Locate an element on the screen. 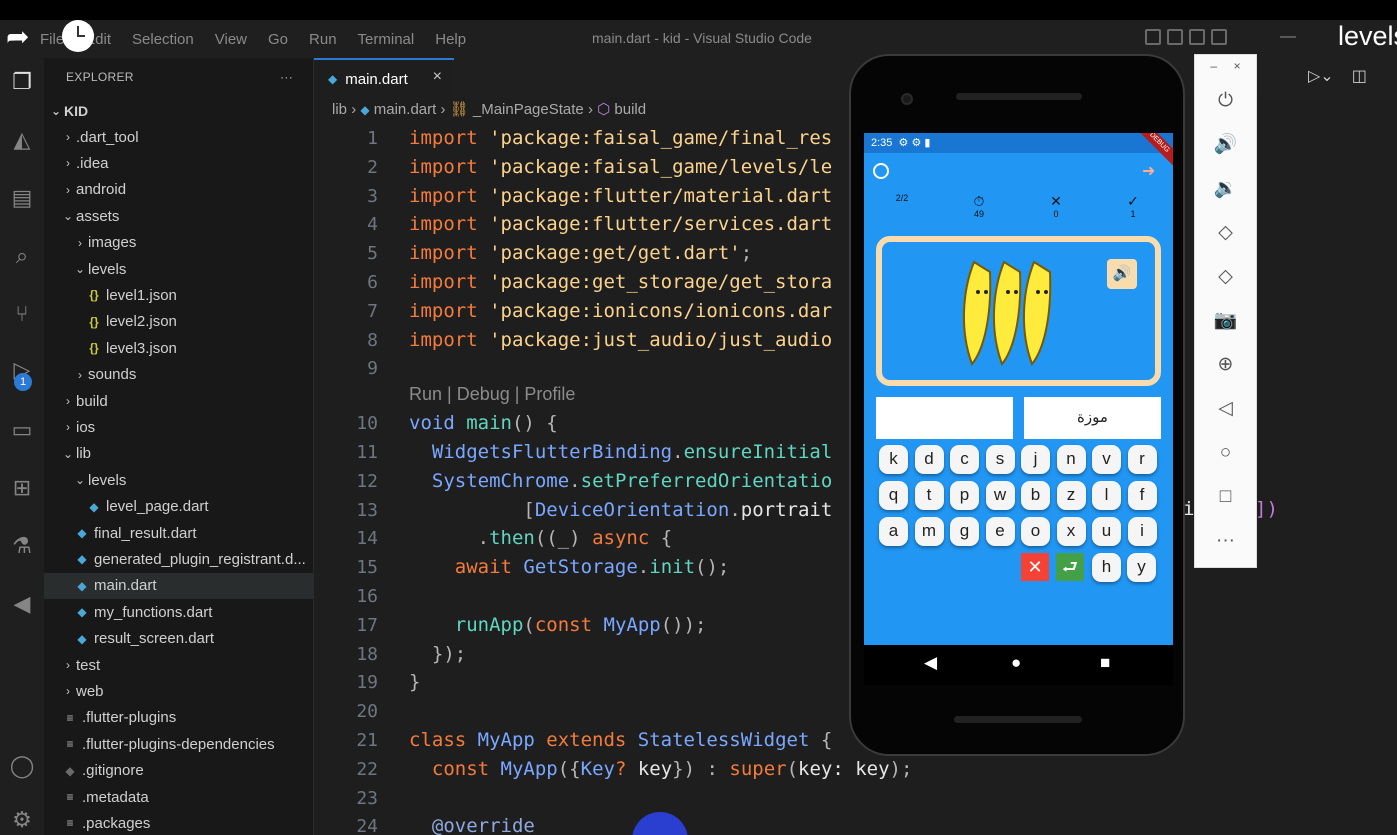  watch-later-icon is located at coordinates (78, 36).